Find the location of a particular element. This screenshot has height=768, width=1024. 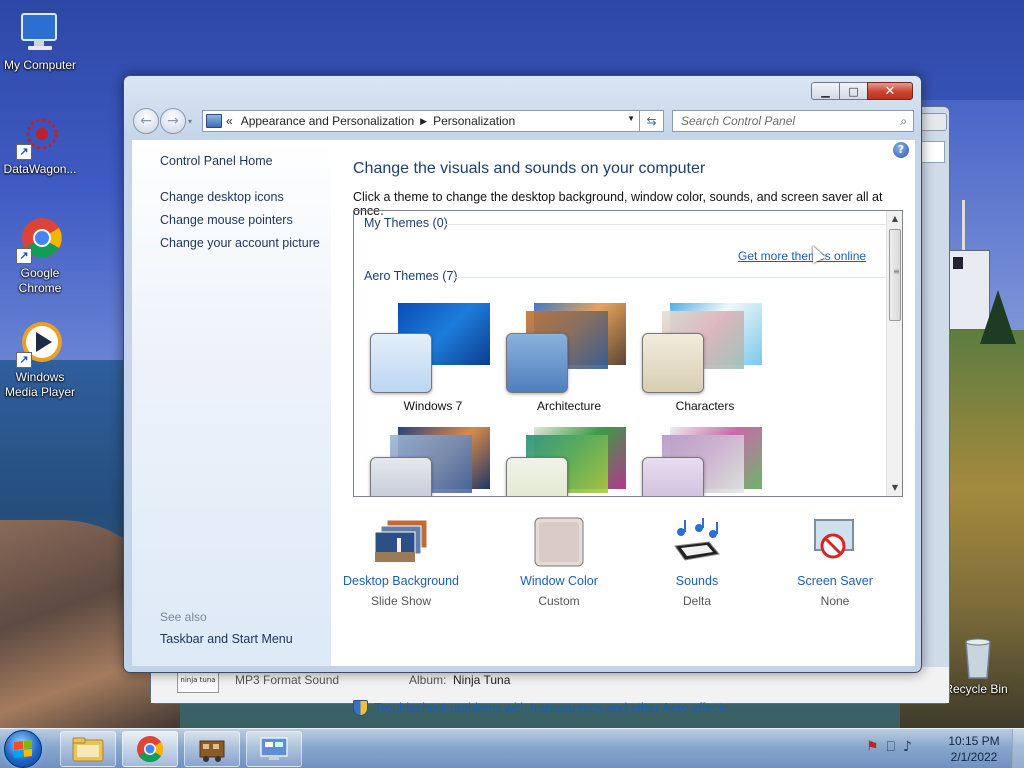

screen-saver-setting: Screen Saver None is located at coordinates (835, 562).